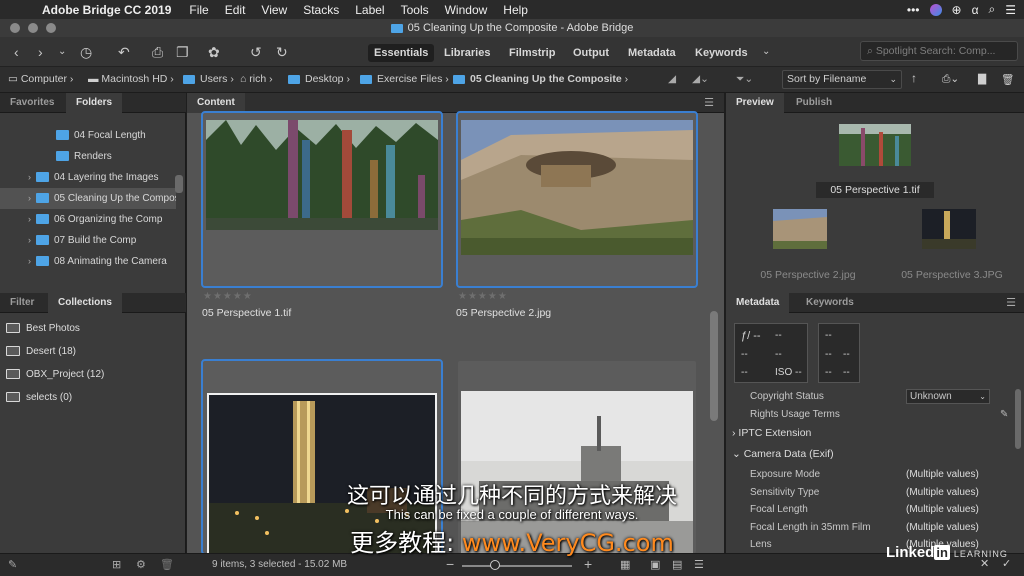  What do you see at coordinates (503, 313) in the screenshot?
I see `thumbnail-label: 05 Perspective 2.jpg` at bounding box center [503, 313].